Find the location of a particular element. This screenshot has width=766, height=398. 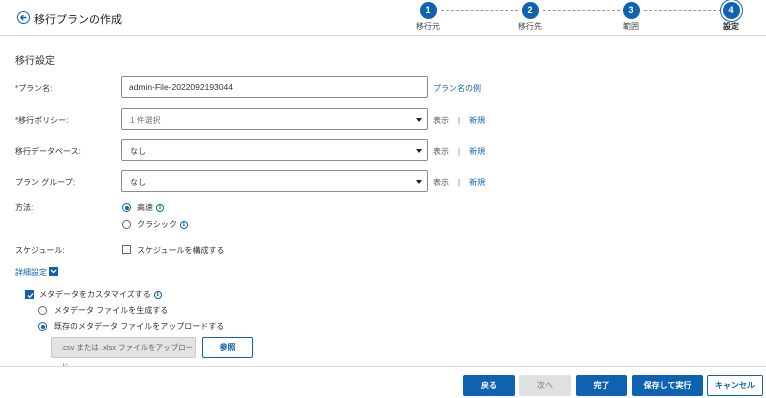

schedule-label: スケジュール: is located at coordinates (40, 250).